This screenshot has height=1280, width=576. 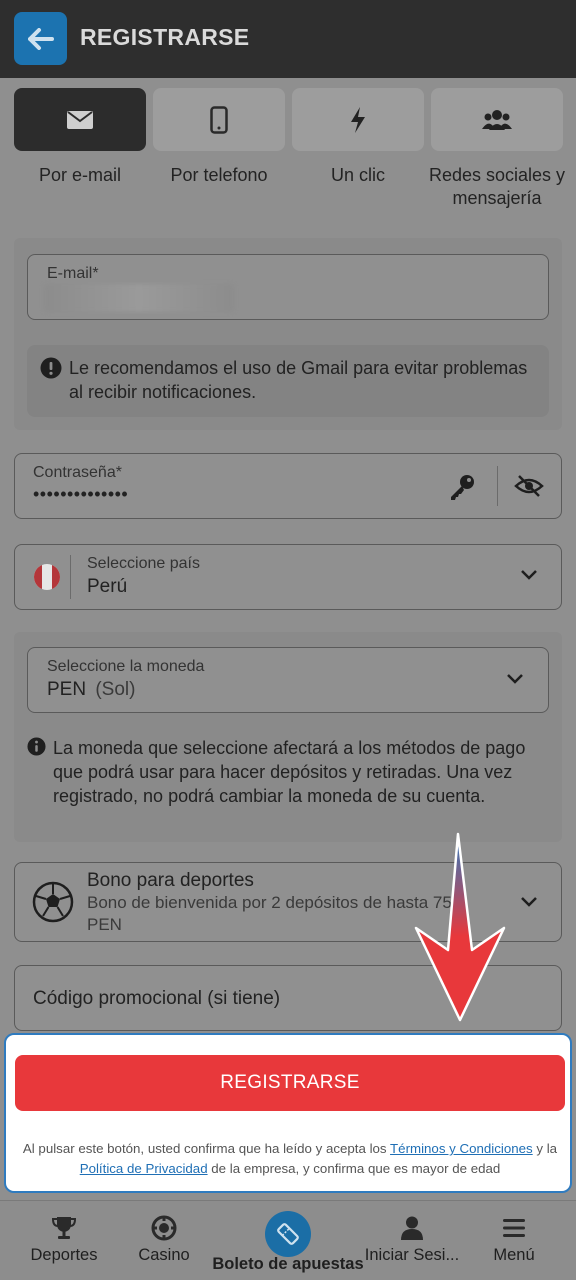 I want to click on tab-phone, so click(x=219, y=119).